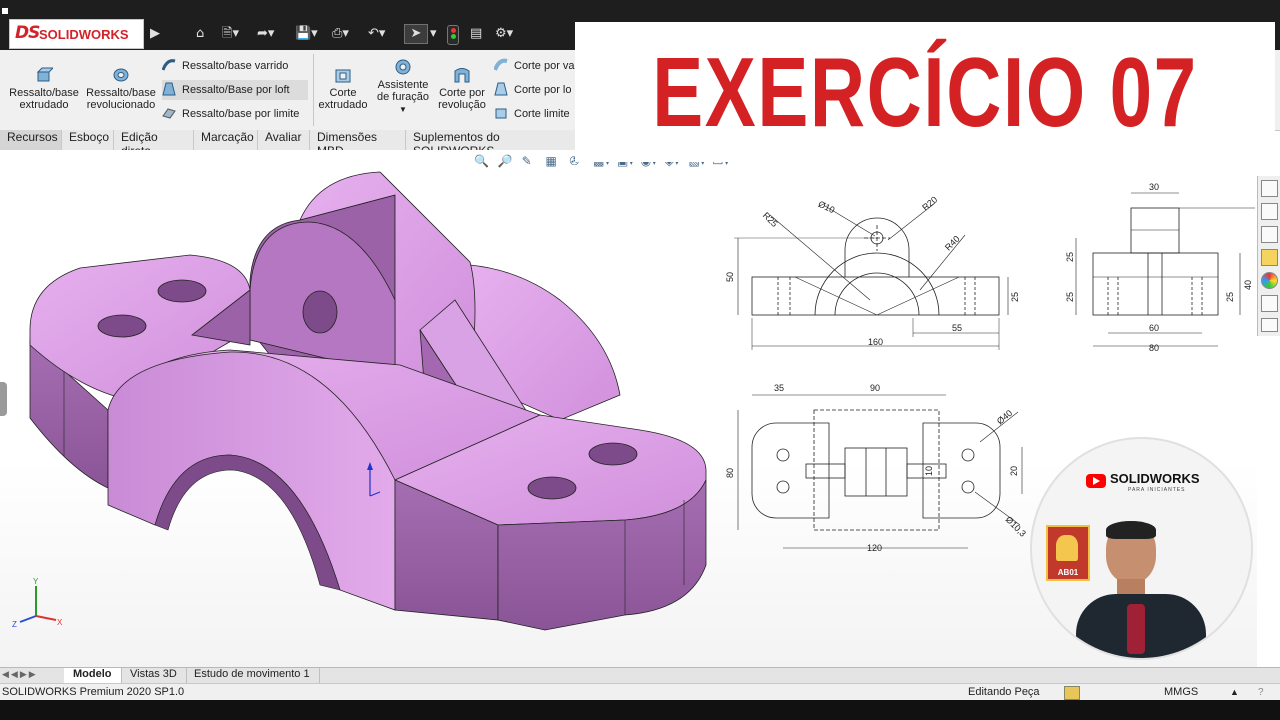  Describe the element at coordinates (1269, 188) in the screenshot. I see `task-pane-home-icon` at that location.